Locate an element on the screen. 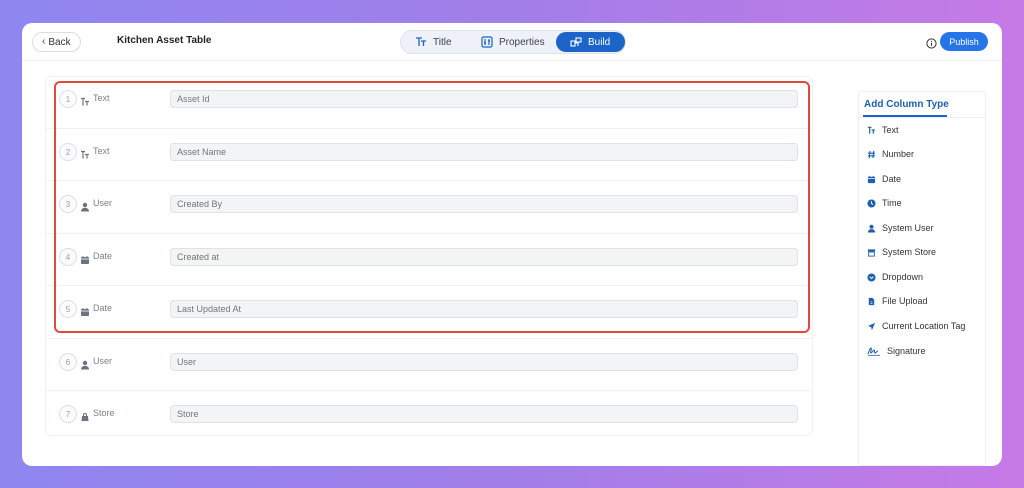 The width and height of the screenshot is (1024, 488). tab-build-label: Build is located at coordinates (599, 42).